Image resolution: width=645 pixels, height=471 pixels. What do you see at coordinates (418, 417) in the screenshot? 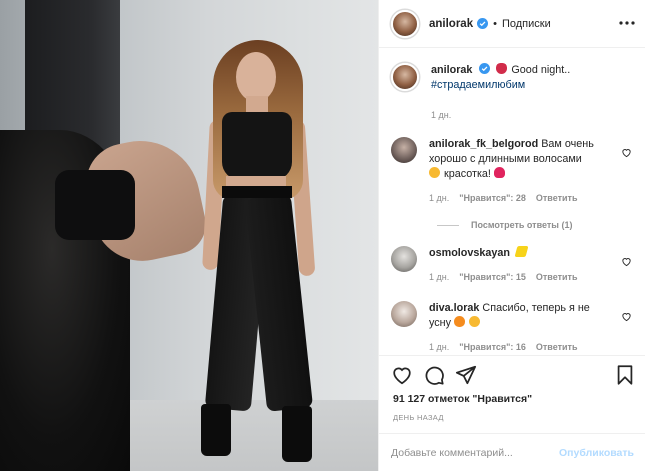
I see `post-date: ДЕНЬ НАЗАД` at bounding box center [418, 417].